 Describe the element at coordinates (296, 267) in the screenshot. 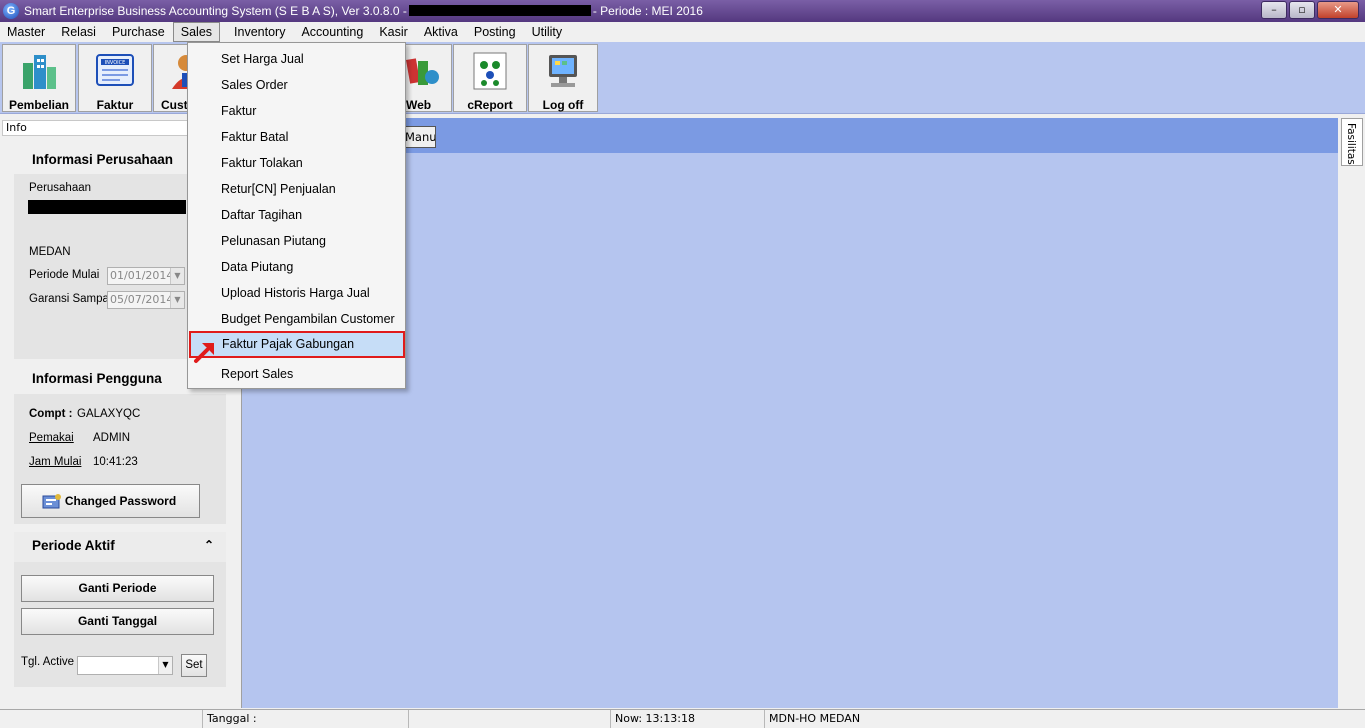

I see `menu-item-data-piutang: Data Piutang` at that location.